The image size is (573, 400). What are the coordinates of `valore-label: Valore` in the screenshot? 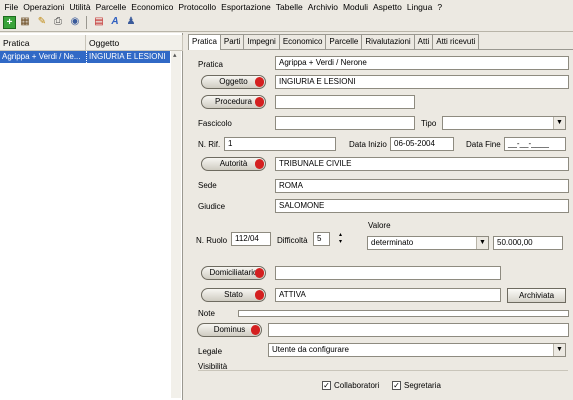 It's located at (379, 225).